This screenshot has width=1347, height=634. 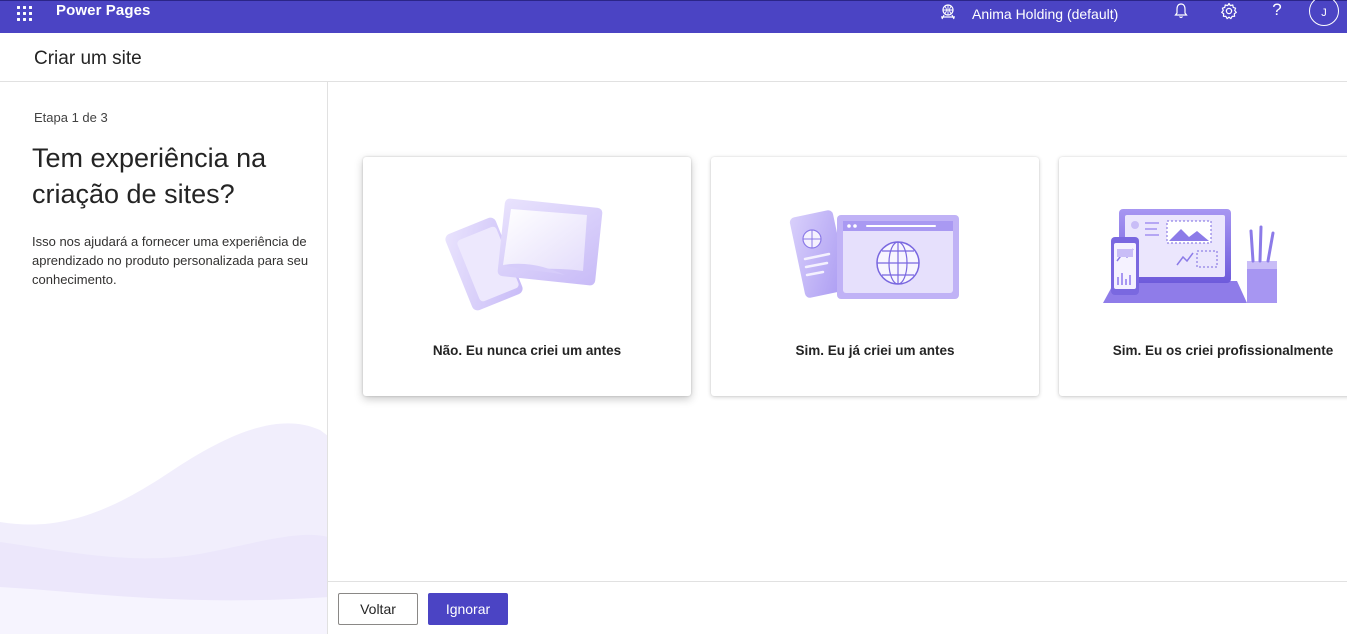 I want to click on option-card-professional: Sim. Eu os criei profissionalmente, so click(x=1203, y=276).